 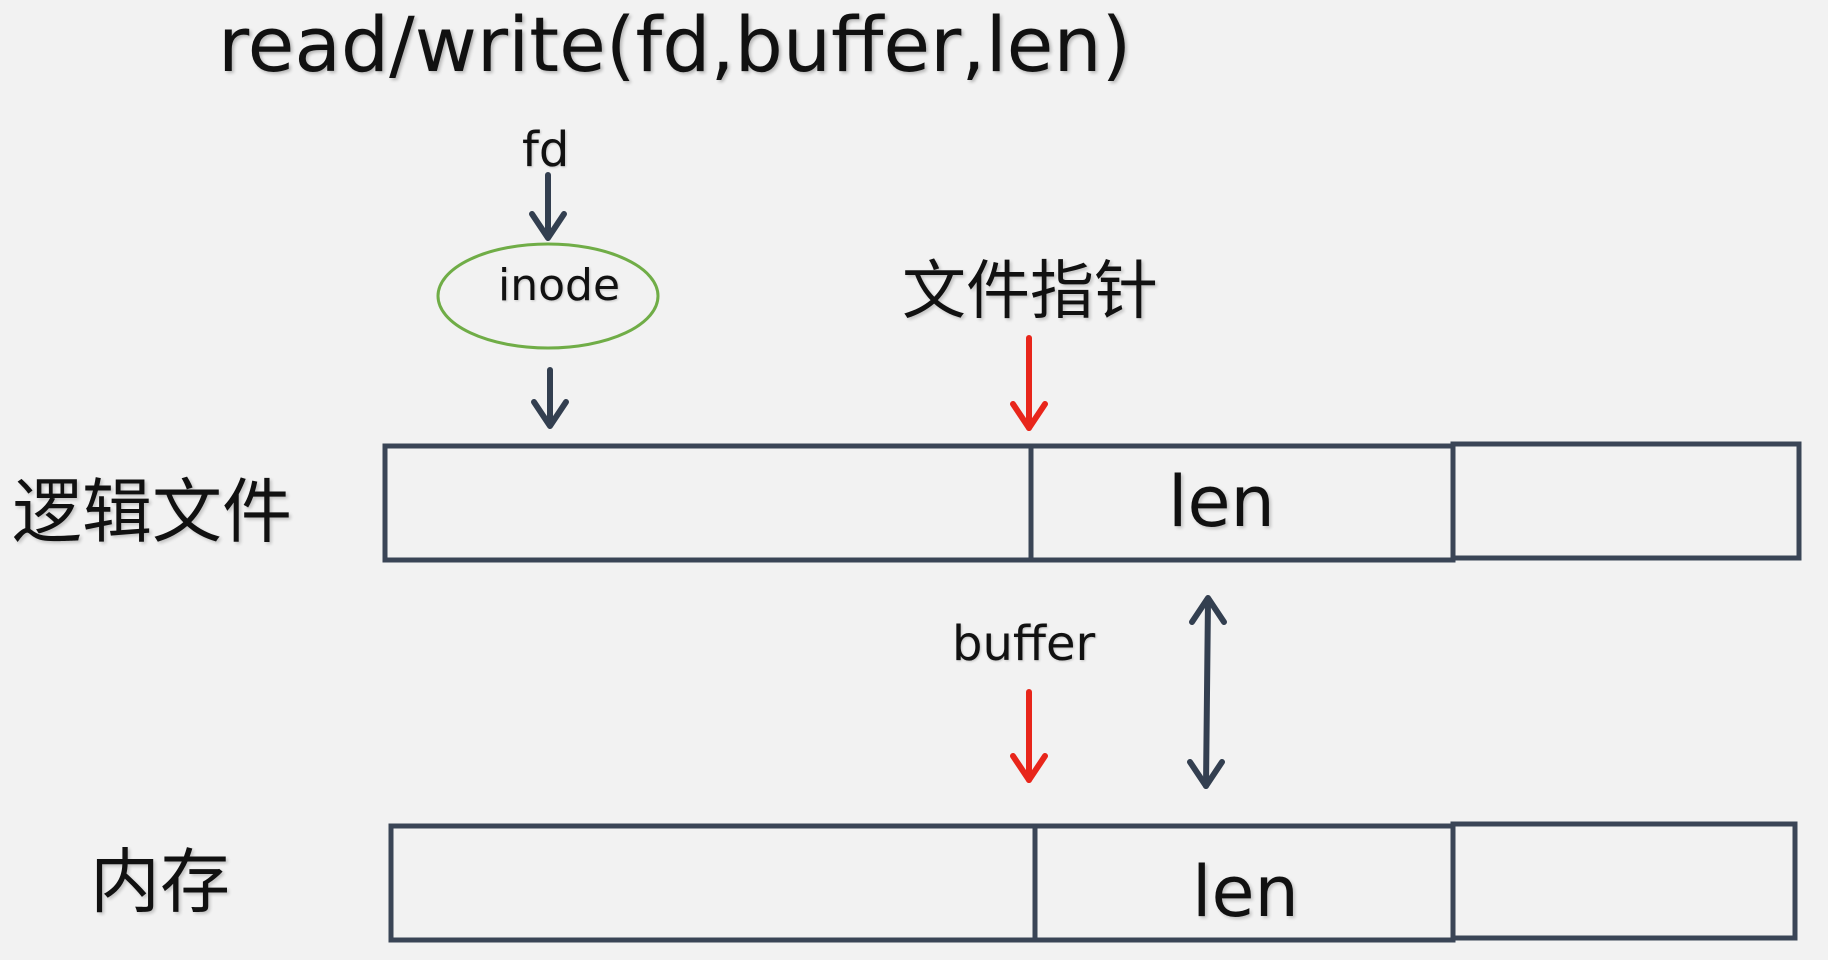 What do you see at coordinates (1024, 644) in the screenshot?
I see `buffer-label: buffer` at bounding box center [1024, 644].